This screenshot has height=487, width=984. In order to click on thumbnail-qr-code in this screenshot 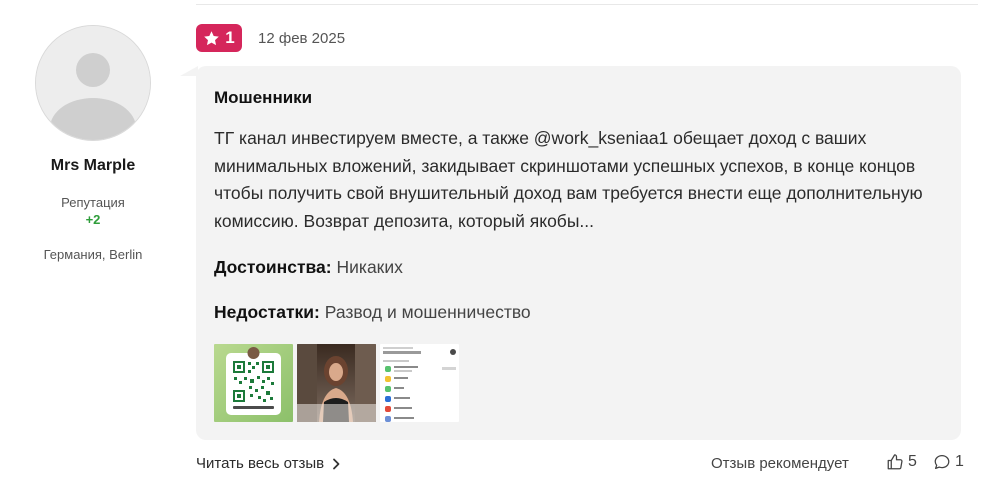, I will do `click(253, 383)`.